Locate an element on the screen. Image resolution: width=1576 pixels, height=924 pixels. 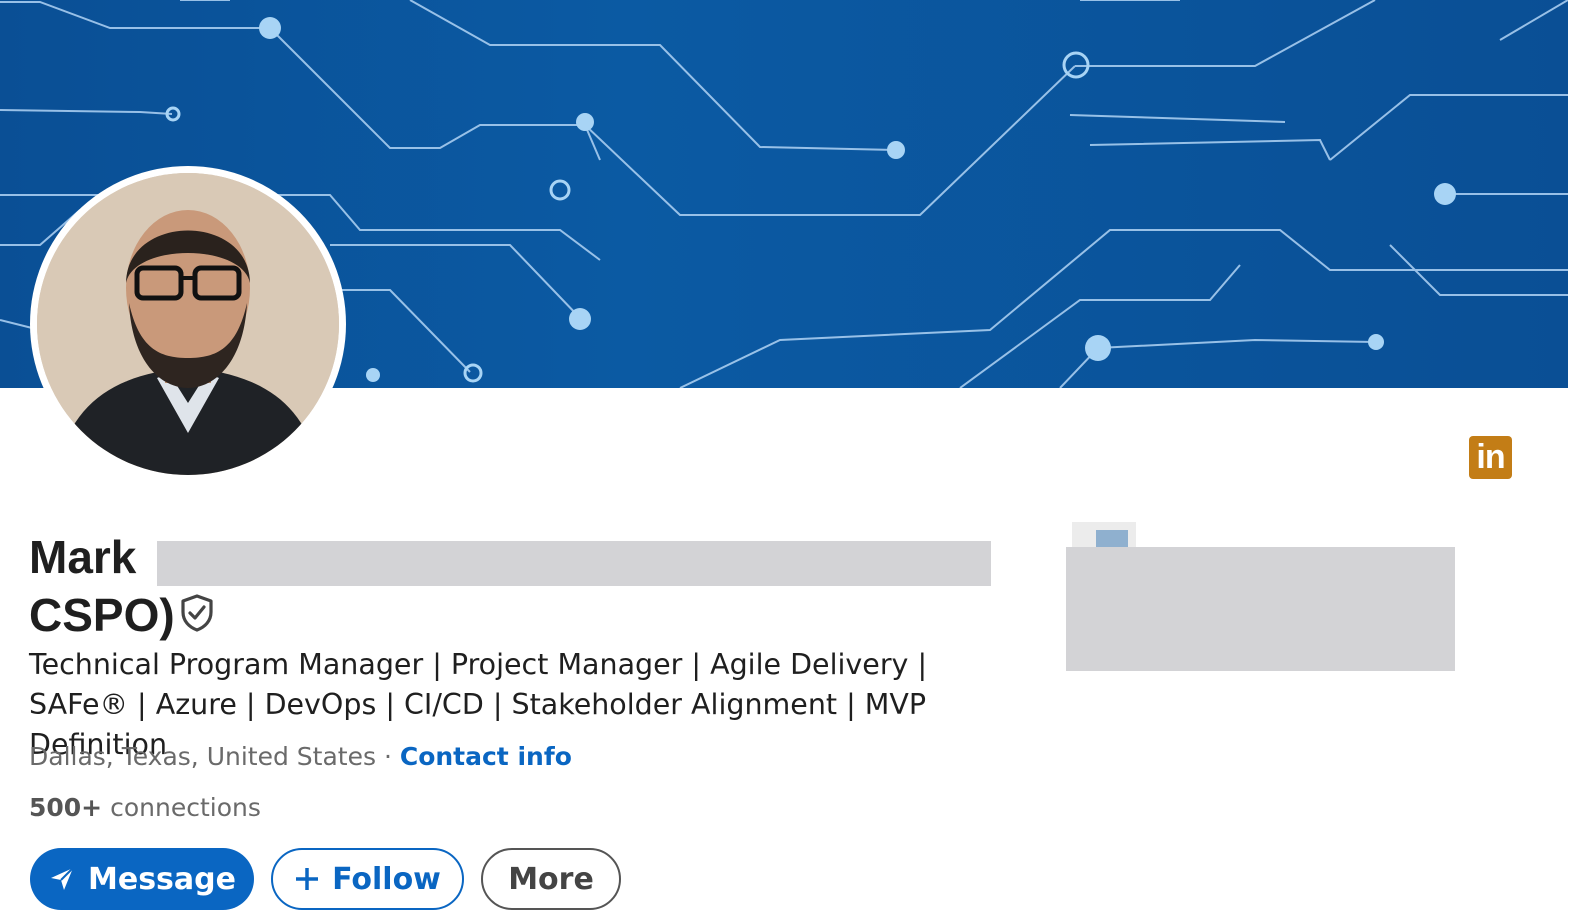
profile-photo-frame is located at coordinates (188, 324).